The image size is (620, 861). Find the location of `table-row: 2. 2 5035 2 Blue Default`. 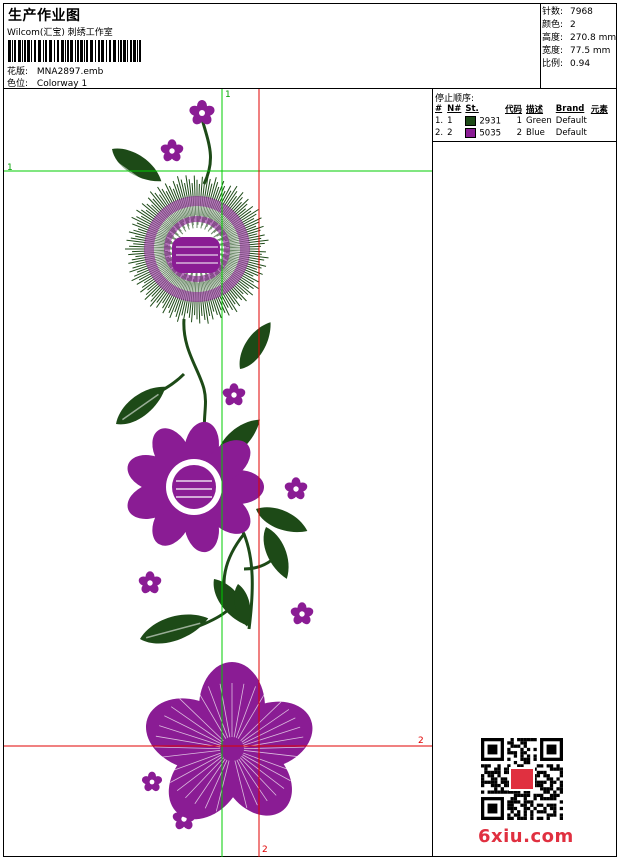

table-row: 2. 2 5035 2 Blue Default is located at coordinates (511, 133).